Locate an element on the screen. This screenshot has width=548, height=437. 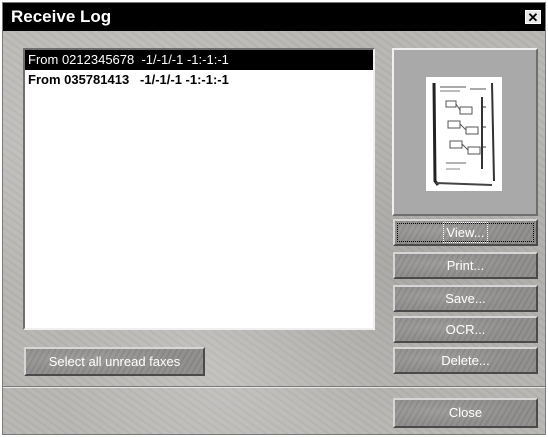
list-item: From 035781413 -1/-1/-1 -1:-1:-1 is located at coordinates (199, 80).